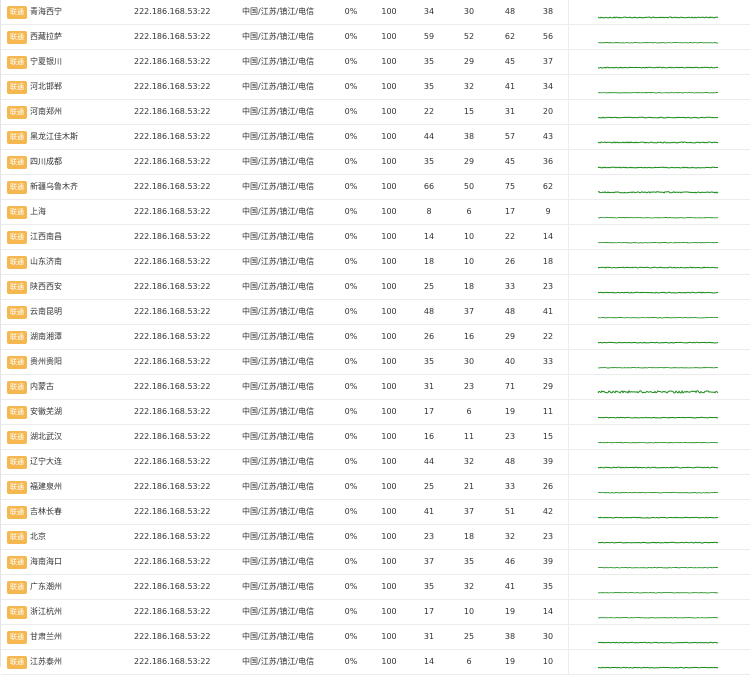 This screenshot has height=675, width=750. I want to click on latency-max: 45, so click(510, 62).